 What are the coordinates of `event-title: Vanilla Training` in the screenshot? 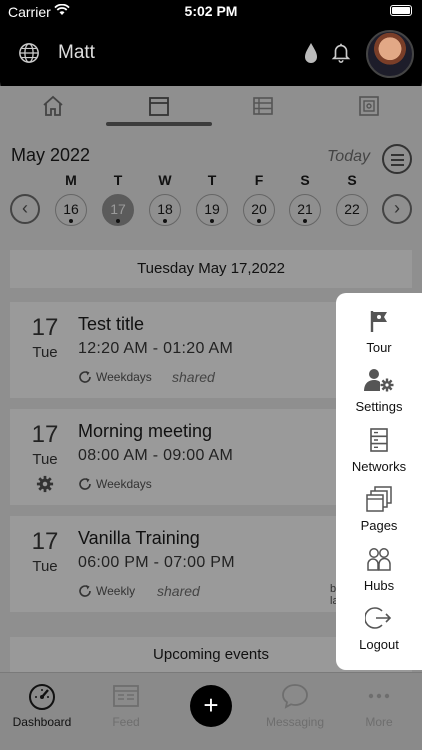 It's located at (139, 538).